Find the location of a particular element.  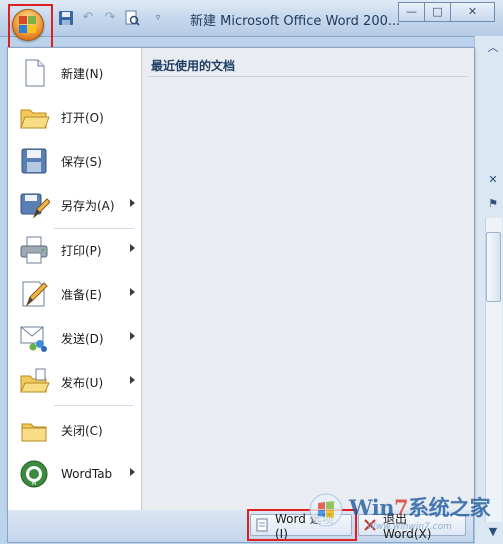

prepare-icon is located at coordinates (34, 294).